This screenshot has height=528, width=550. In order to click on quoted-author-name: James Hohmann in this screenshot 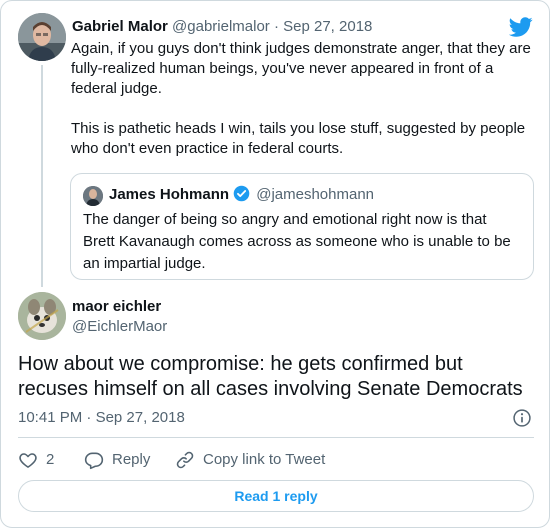, I will do `click(169, 194)`.